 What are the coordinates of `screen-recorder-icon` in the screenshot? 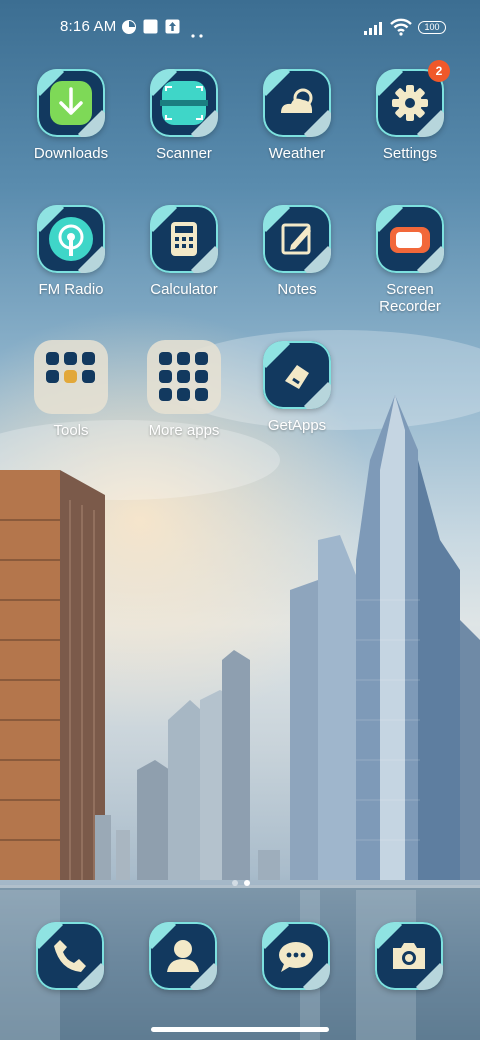 It's located at (410, 239).